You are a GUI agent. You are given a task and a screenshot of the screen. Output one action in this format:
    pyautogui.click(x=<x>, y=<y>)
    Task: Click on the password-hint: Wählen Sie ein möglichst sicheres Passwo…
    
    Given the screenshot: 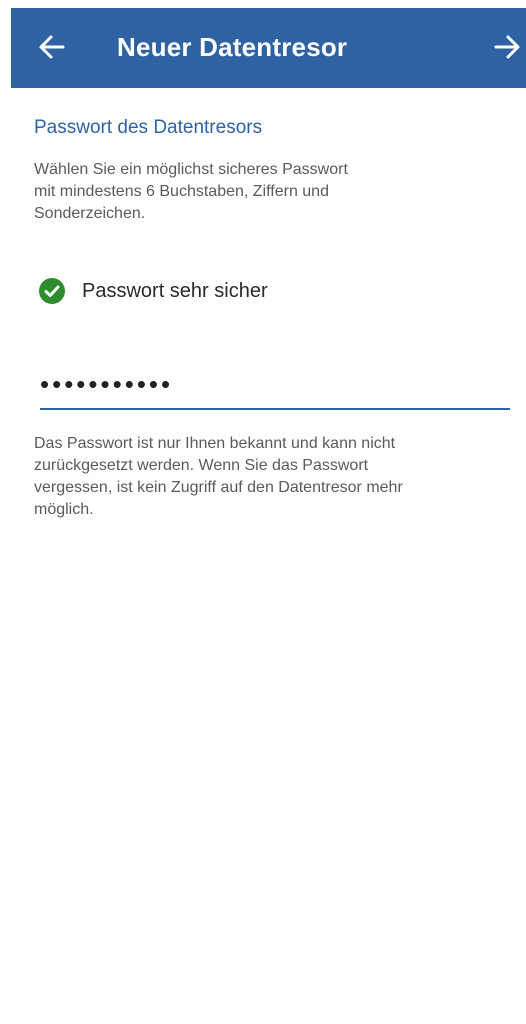 What is the action you would take?
    pyautogui.click(x=191, y=191)
    